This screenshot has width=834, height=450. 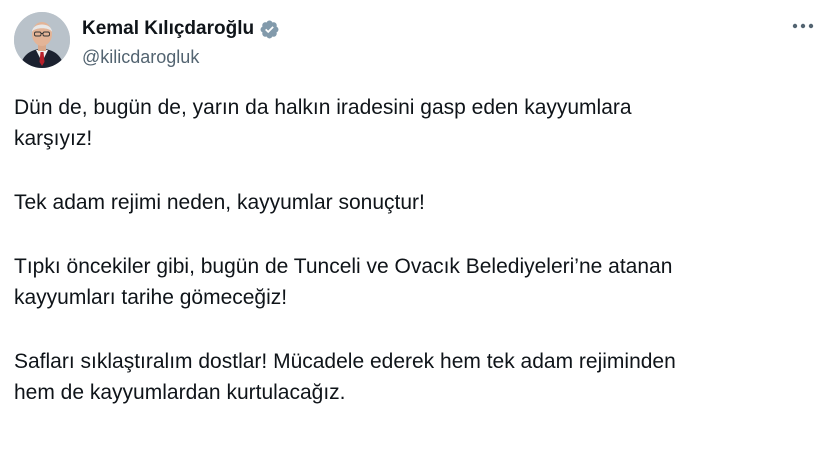 I want to click on verified-badge-icon, so click(x=269, y=29).